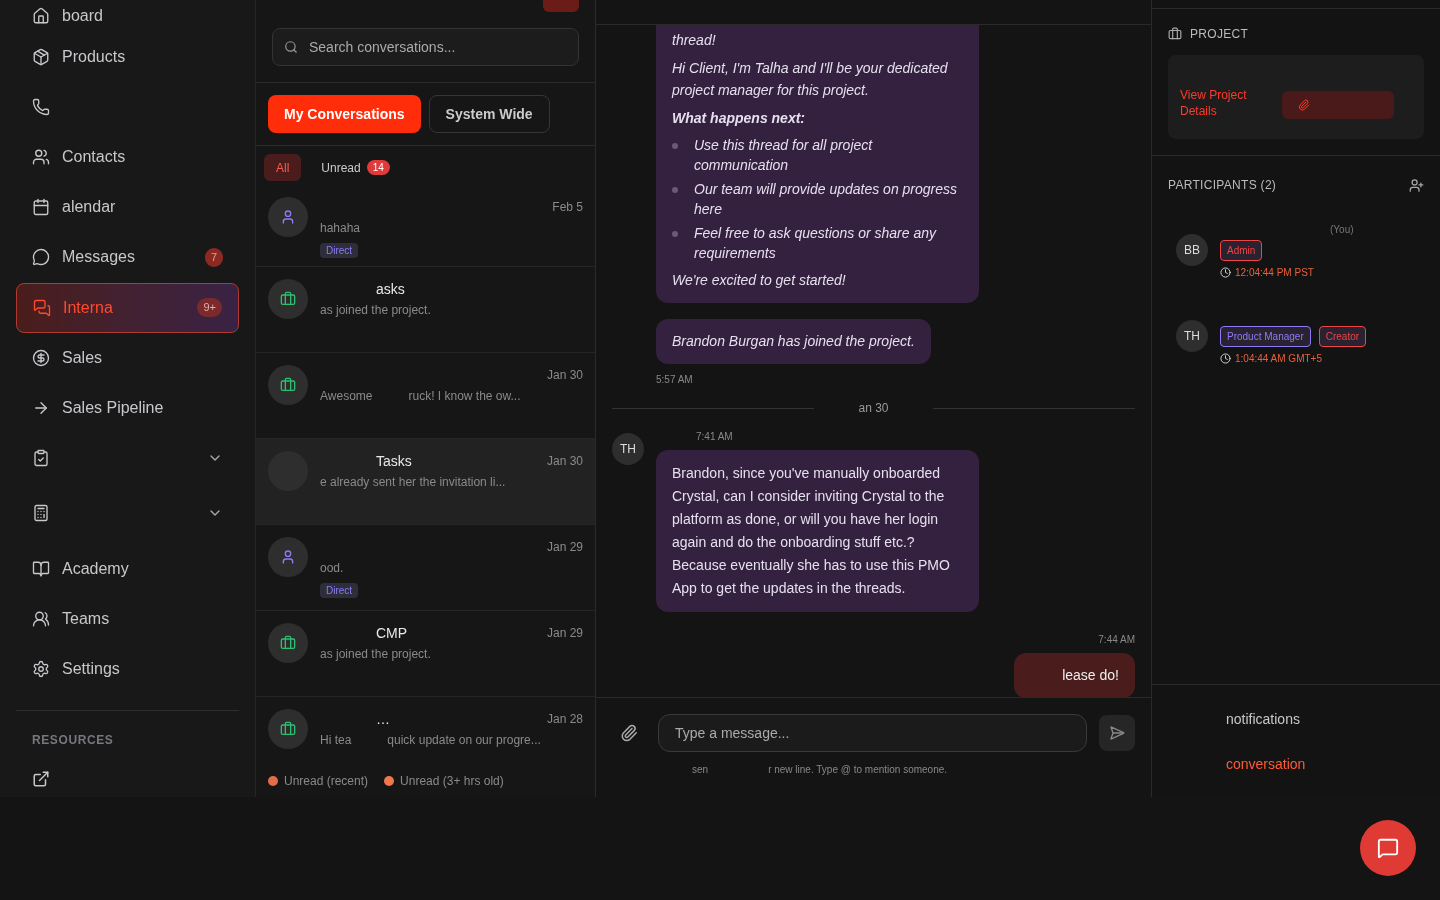  Describe the element at coordinates (41, 257) in the screenshot. I see `chat-bubble-icon` at that location.